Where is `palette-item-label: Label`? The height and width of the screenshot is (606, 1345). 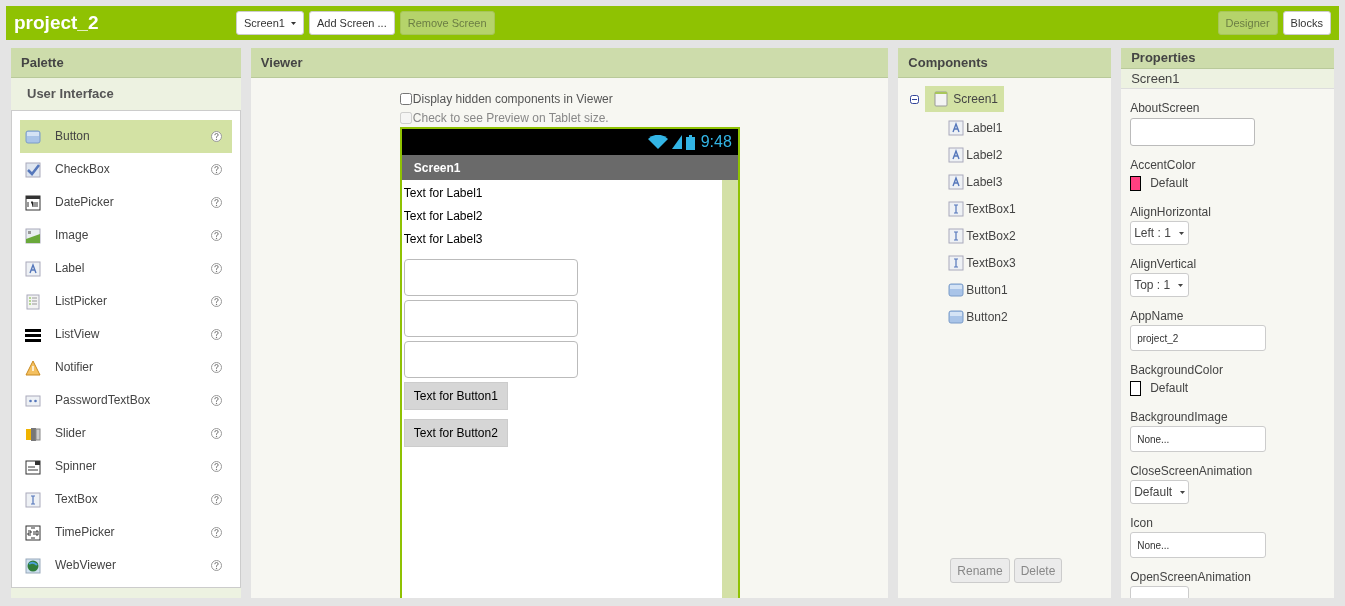
palette-item-label: Label is located at coordinates (70, 268).